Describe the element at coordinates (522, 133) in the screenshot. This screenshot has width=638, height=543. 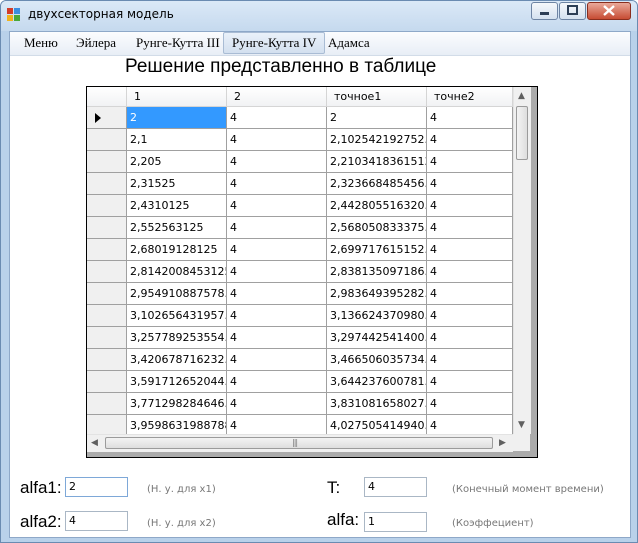
I see `vertical-scroll-thumb` at that location.